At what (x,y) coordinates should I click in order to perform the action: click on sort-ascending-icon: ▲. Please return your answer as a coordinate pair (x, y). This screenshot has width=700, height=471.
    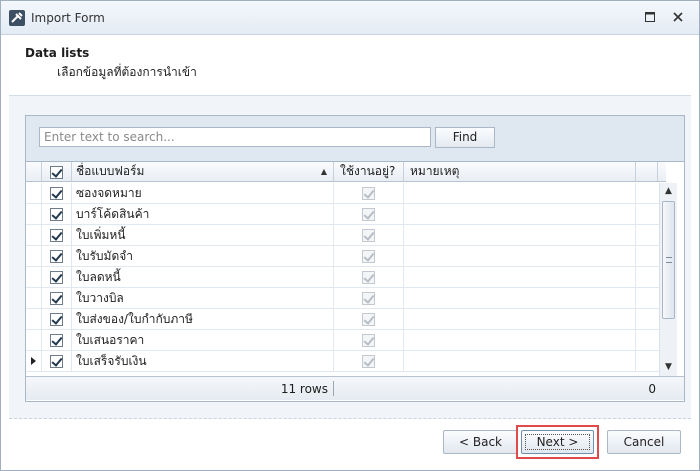
    Looking at the image, I should click on (323, 171).